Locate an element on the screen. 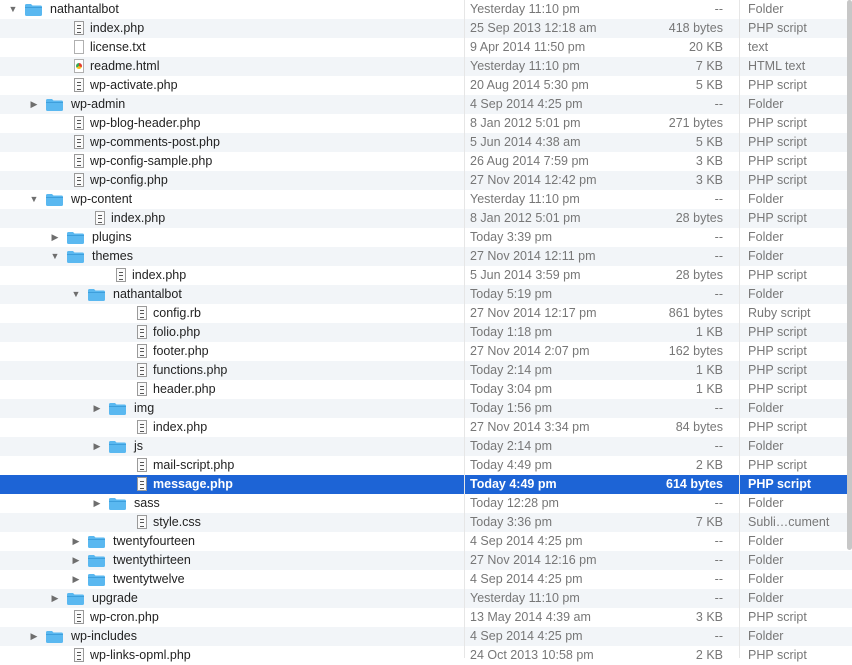 The height and width of the screenshot is (665, 852). file-row: header.php Today 3:04 pm 1 KB PHP script is located at coordinates (426, 389).